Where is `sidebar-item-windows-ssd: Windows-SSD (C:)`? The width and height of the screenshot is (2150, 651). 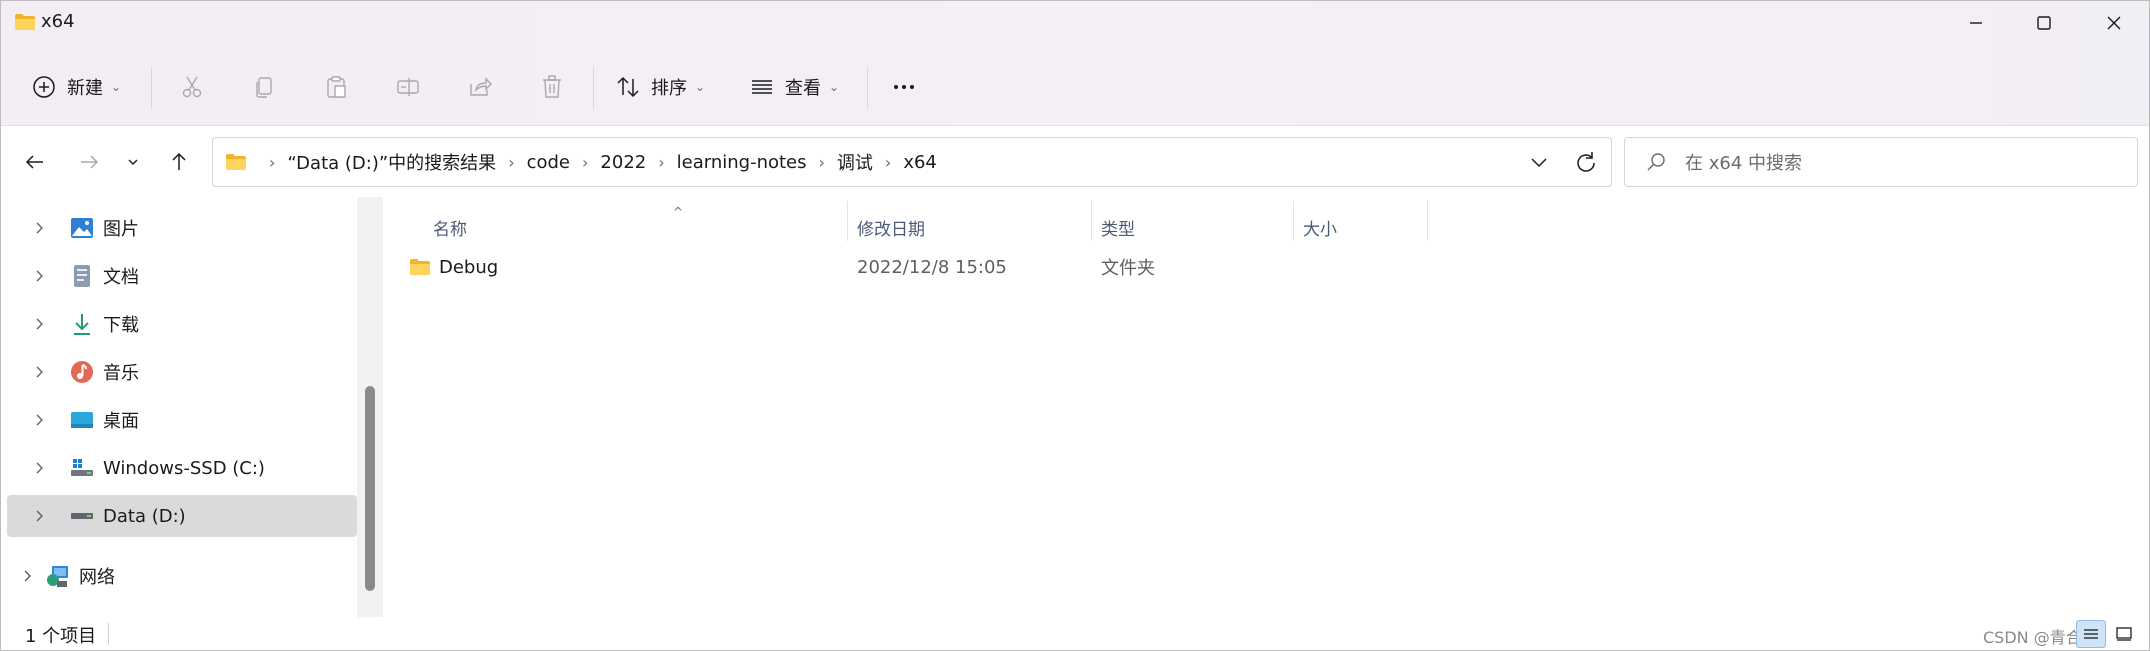
sidebar-item-windows-ssd: Windows-SSD (C:) is located at coordinates (182, 468).